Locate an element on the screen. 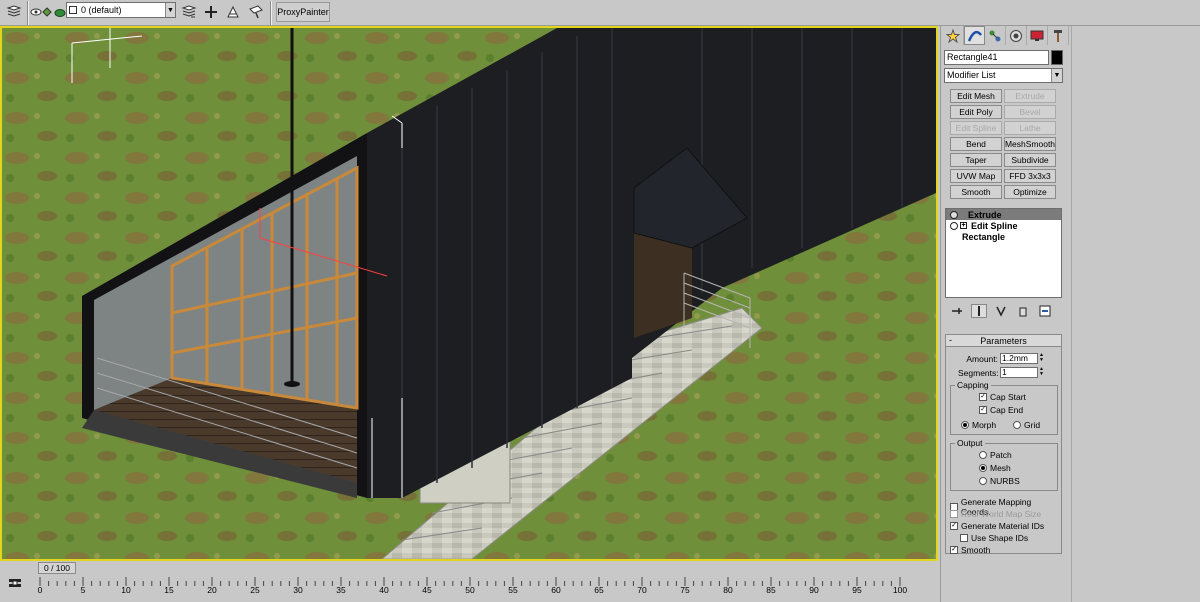  configure-sets-icon is located at coordinates (1045, 311).